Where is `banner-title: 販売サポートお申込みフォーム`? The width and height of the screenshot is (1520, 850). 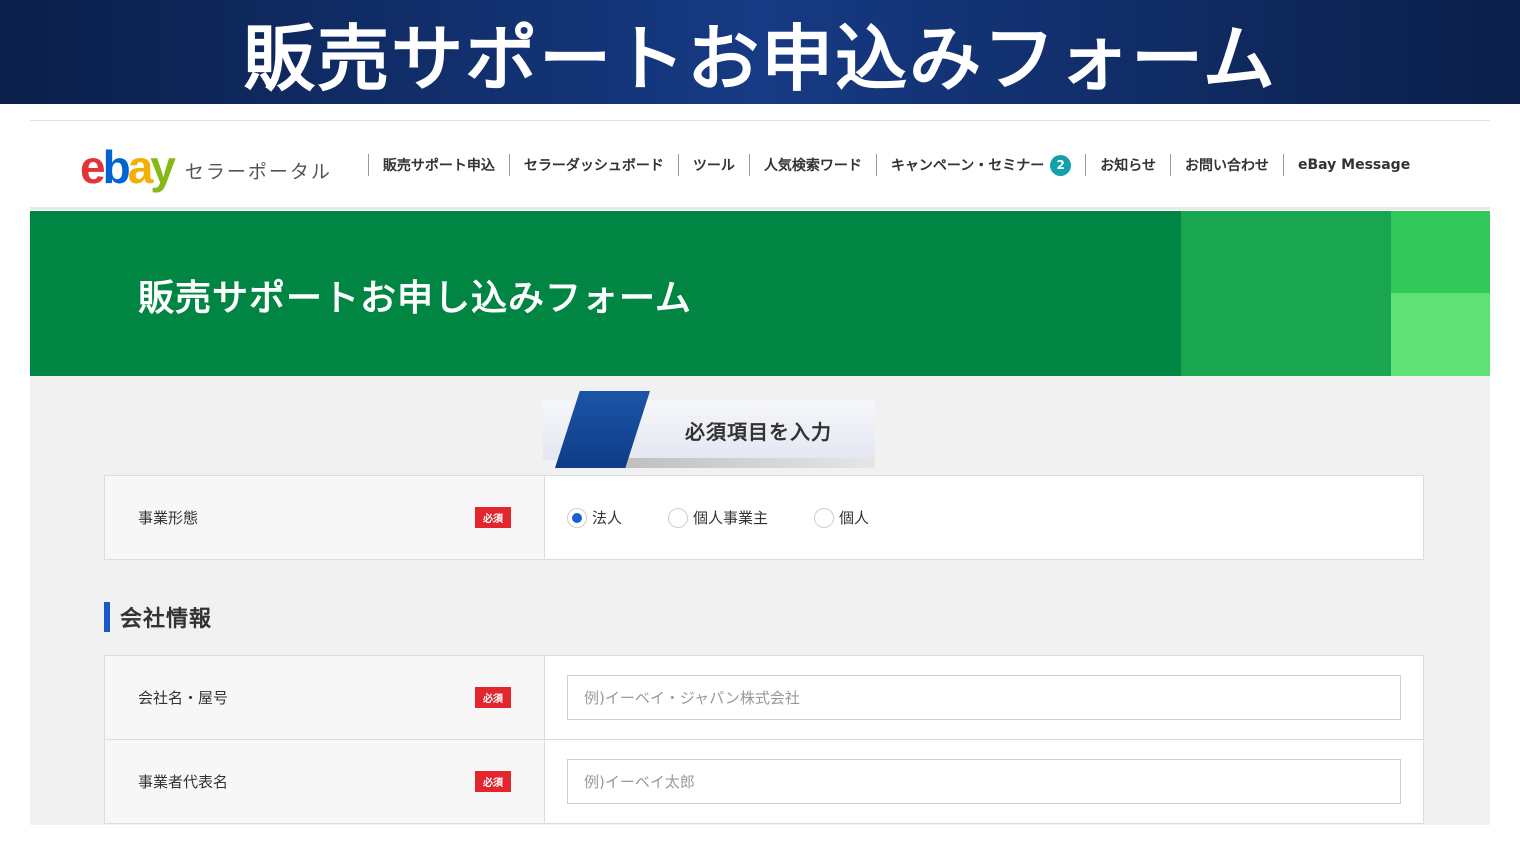
banner-title: 販売サポートお申込みフォーム is located at coordinates (760, 58).